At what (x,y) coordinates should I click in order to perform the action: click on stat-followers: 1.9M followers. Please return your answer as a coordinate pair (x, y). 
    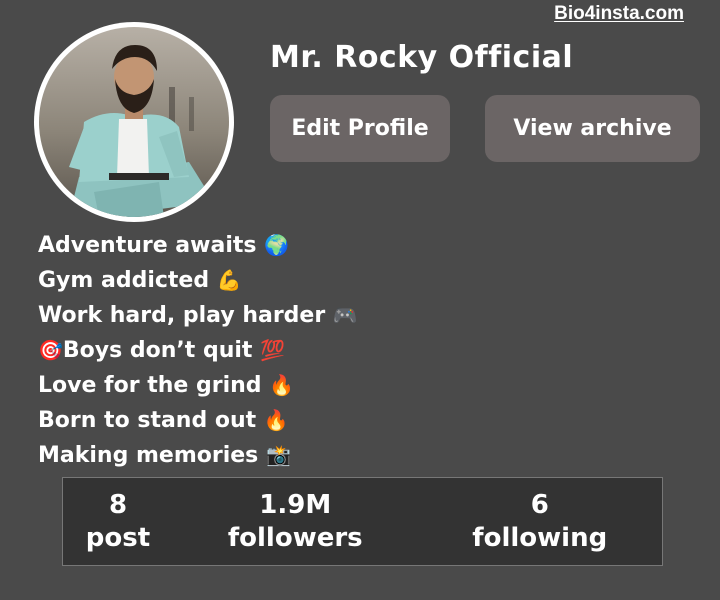
    Looking at the image, I should click on (295, 521).